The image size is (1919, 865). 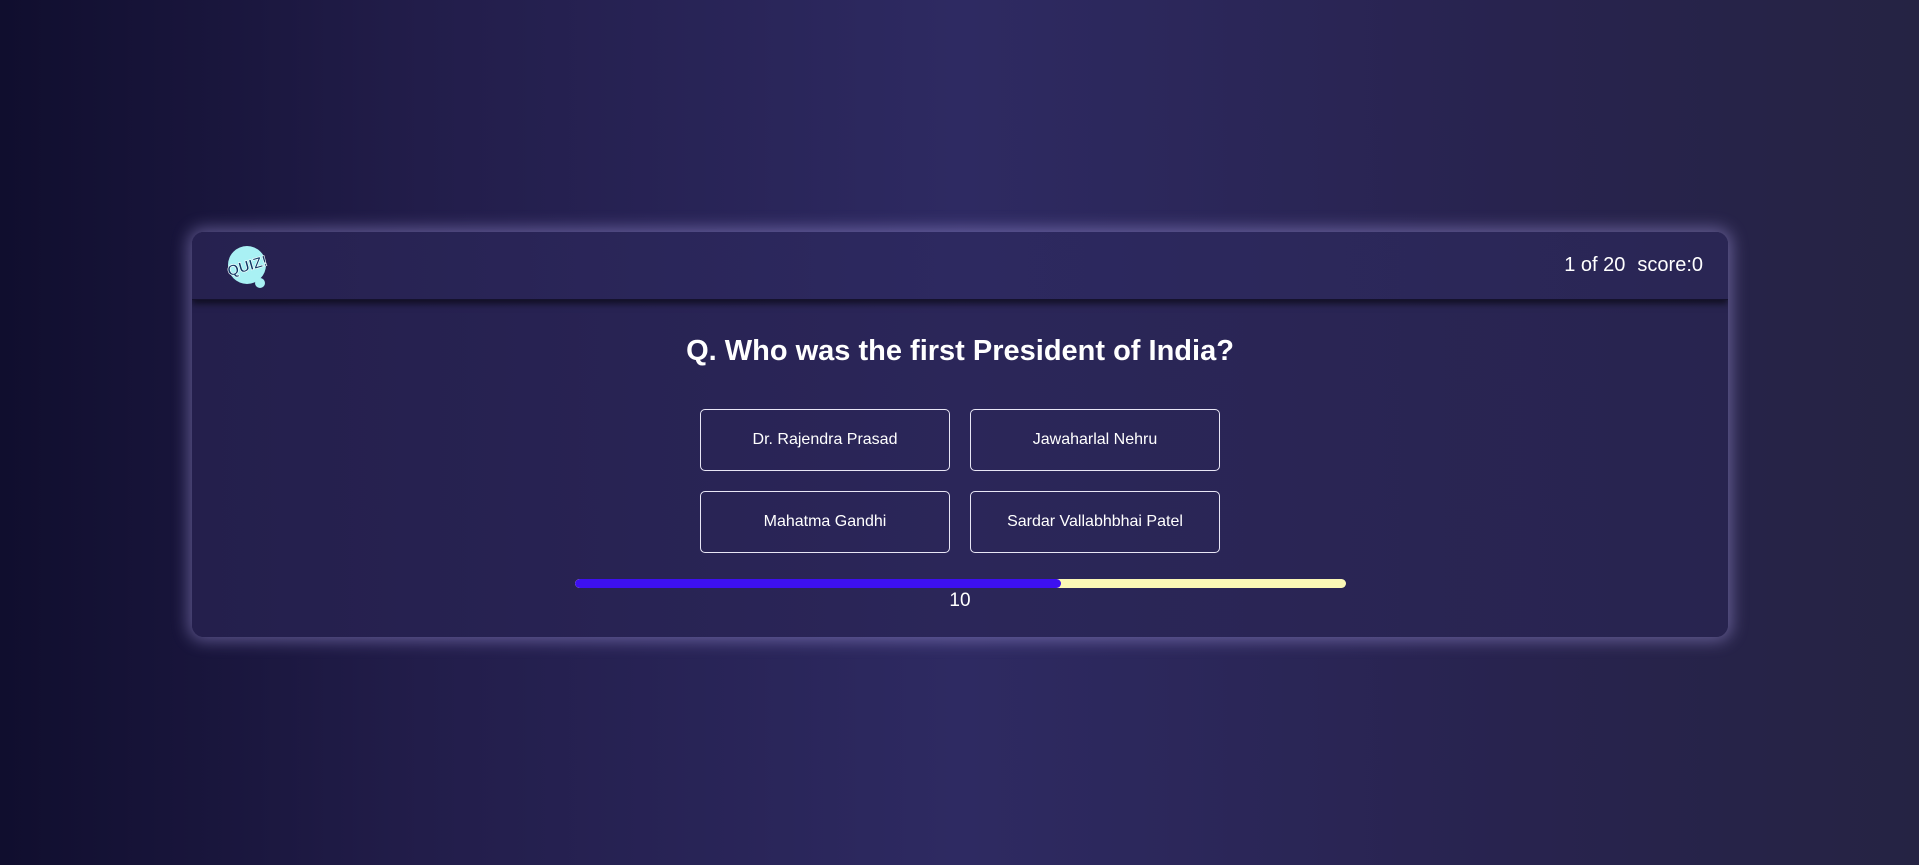 What do you see at coordinates (960, 600) in the screenshot?
I see `timer-countdown: 10` at bounding box center [960, 600].